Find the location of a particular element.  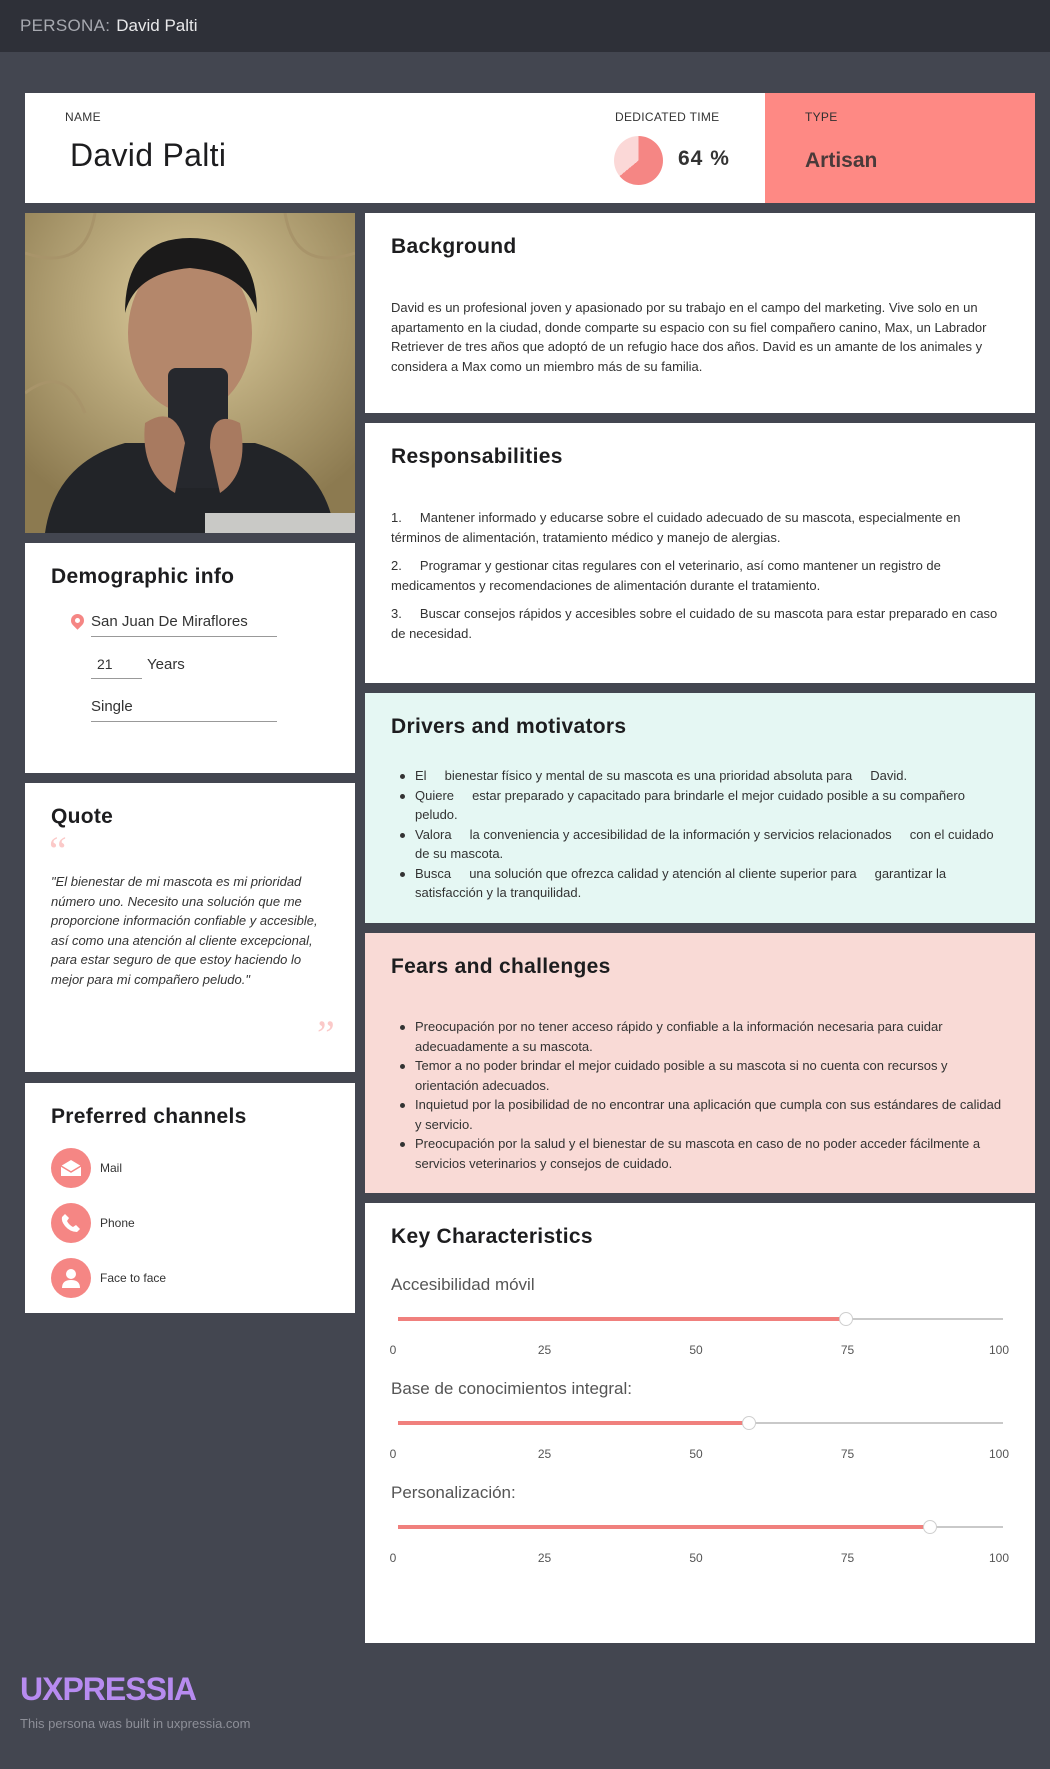

name-label: NAME is located at coordinates (83, 117).